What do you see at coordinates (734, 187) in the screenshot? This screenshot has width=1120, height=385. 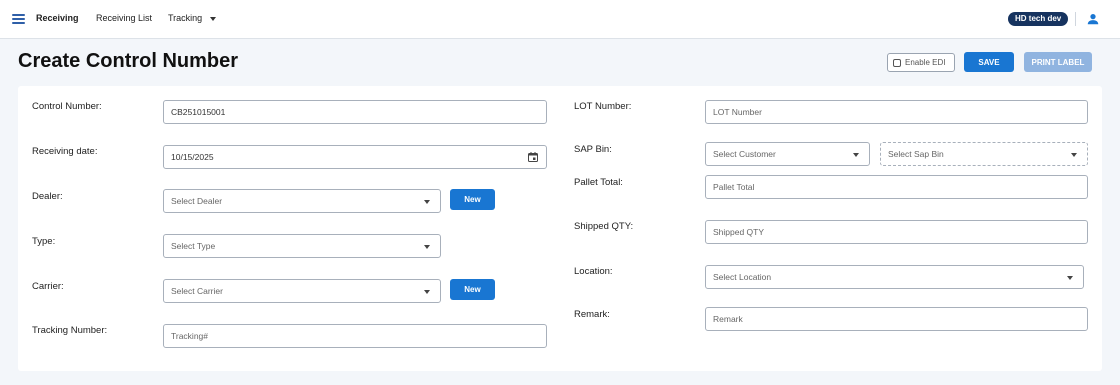 I see `pallet-total-placeholder: Pallet Total` at bounding box center [734, 187].